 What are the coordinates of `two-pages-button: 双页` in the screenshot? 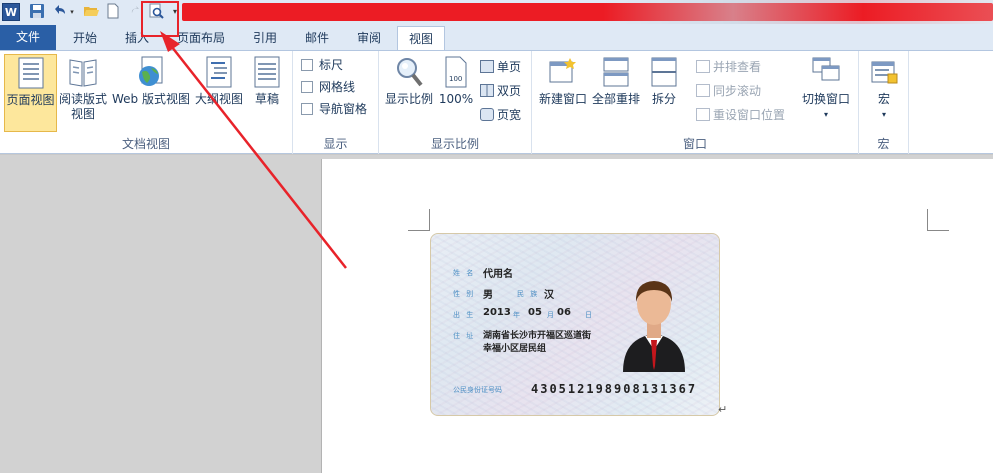 It's located at (500, 91).